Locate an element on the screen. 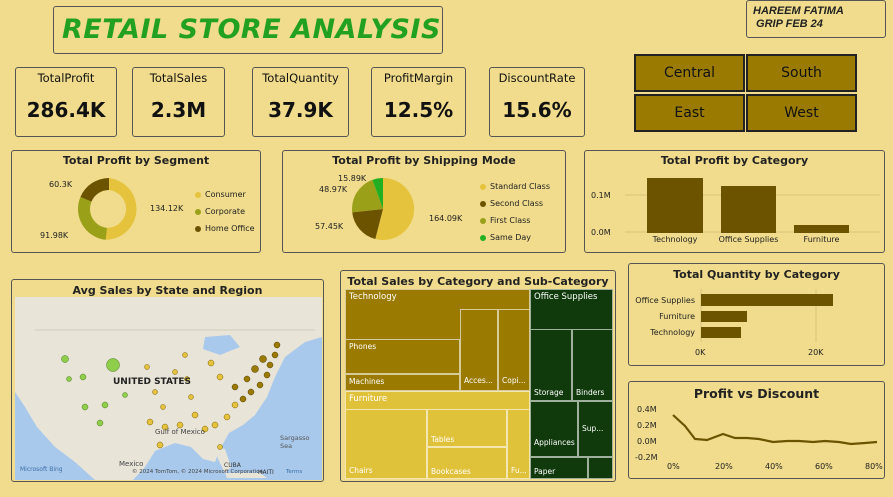 This screenshot has height=497, width=893. legend-item-second-class: Second Class is located at coordinates (511, 203).